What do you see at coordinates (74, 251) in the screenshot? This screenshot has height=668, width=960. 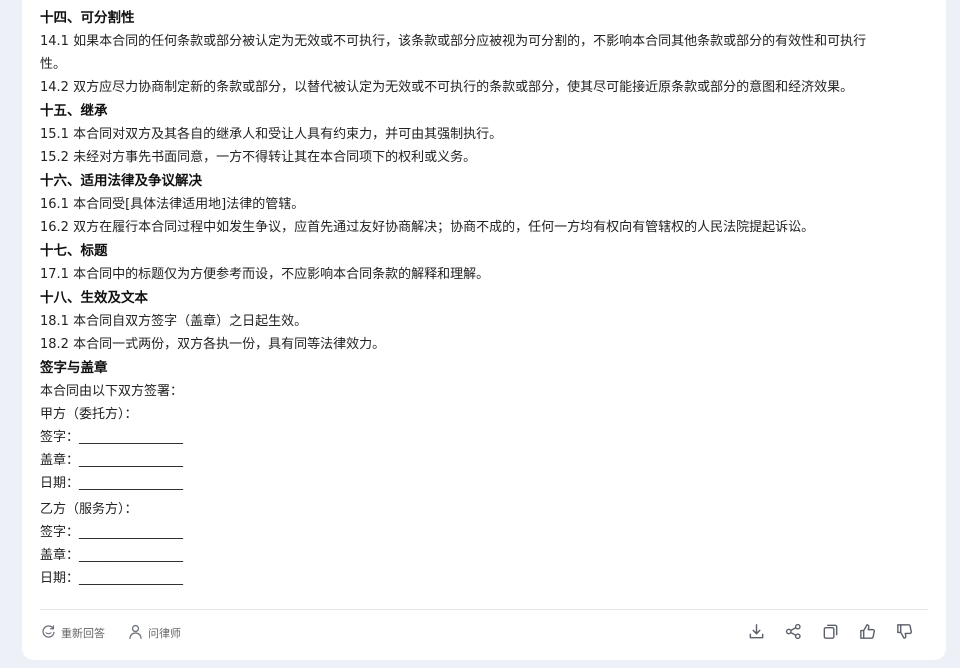 I see `section-heading: 十七、标题` at bounding box center [74, 251].